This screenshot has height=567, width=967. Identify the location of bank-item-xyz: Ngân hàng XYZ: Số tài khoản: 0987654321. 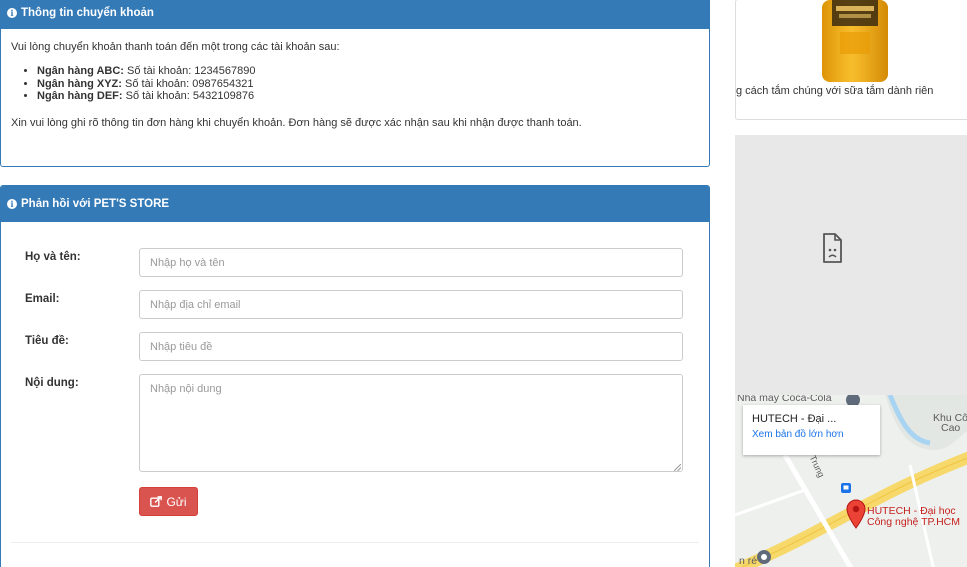
(368, 84).